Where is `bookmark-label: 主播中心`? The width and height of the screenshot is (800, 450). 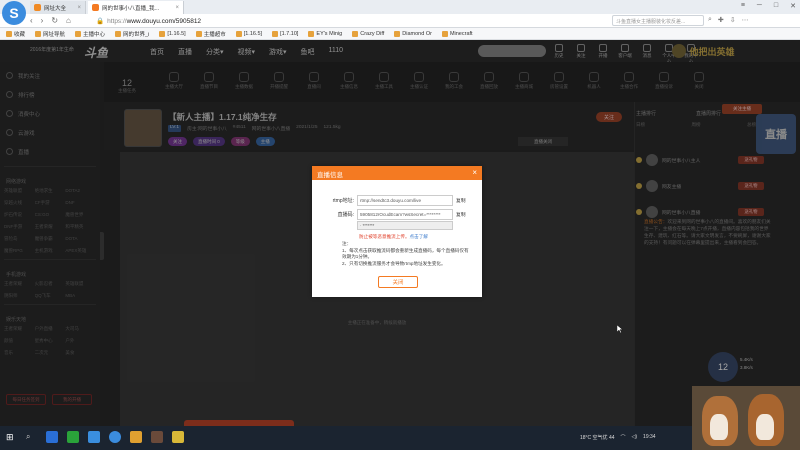 bookmark-label: 主播中心 is located at coordinates (94, 34).